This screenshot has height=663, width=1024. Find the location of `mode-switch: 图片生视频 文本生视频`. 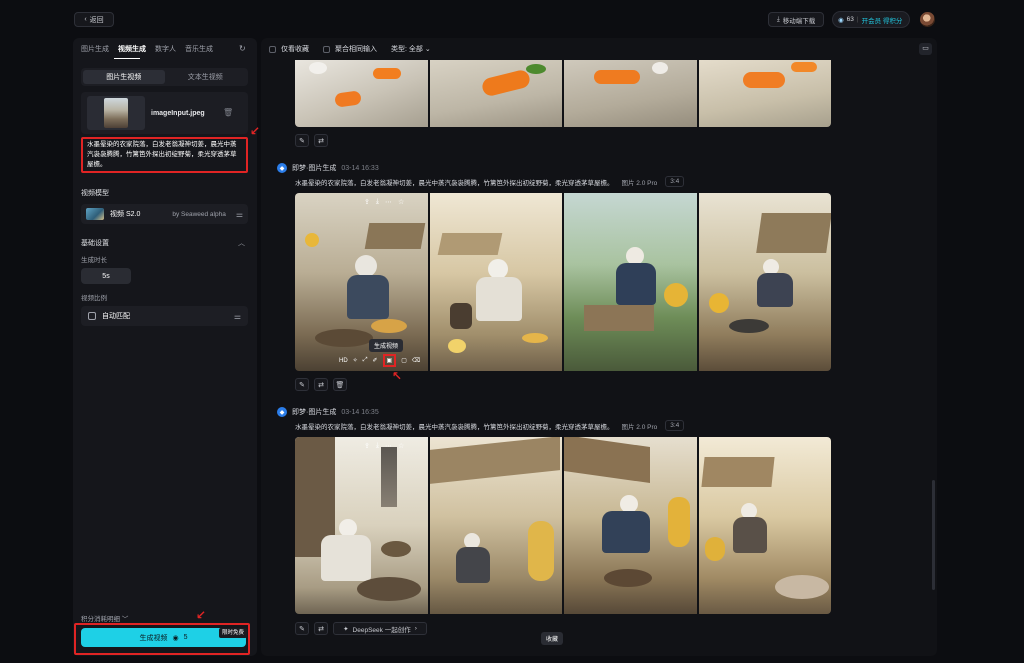

mode-switch: 图片生视频 文本生视频 is located at coordinates (164, 77).